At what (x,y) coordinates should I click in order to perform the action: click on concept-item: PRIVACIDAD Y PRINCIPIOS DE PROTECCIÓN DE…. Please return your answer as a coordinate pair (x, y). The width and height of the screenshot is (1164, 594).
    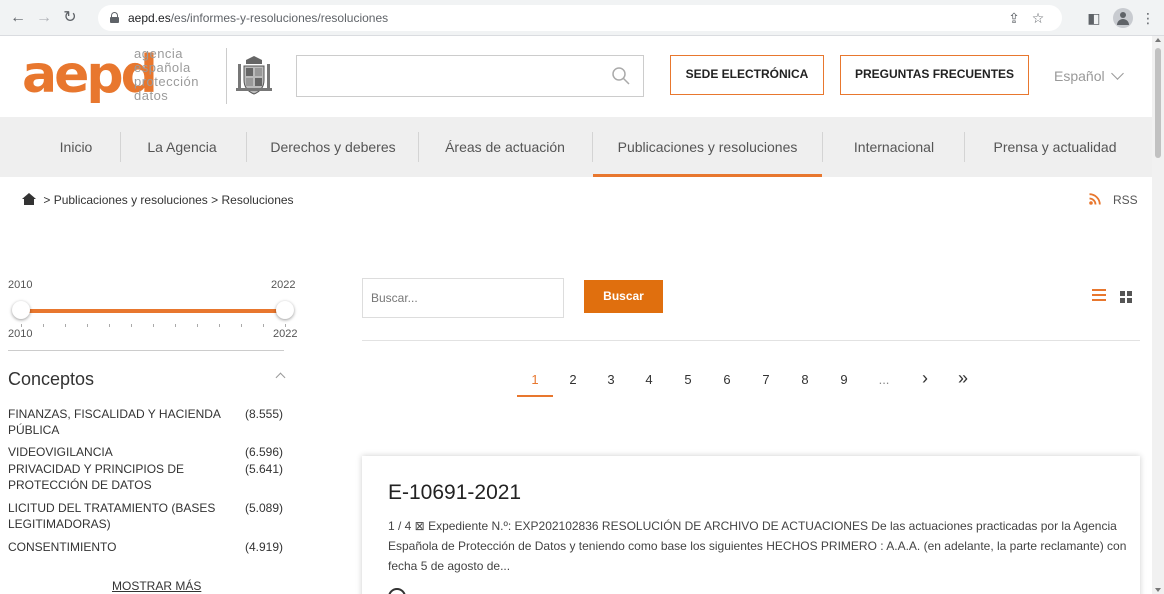
    Looking at the image, I should click on (153, 477).